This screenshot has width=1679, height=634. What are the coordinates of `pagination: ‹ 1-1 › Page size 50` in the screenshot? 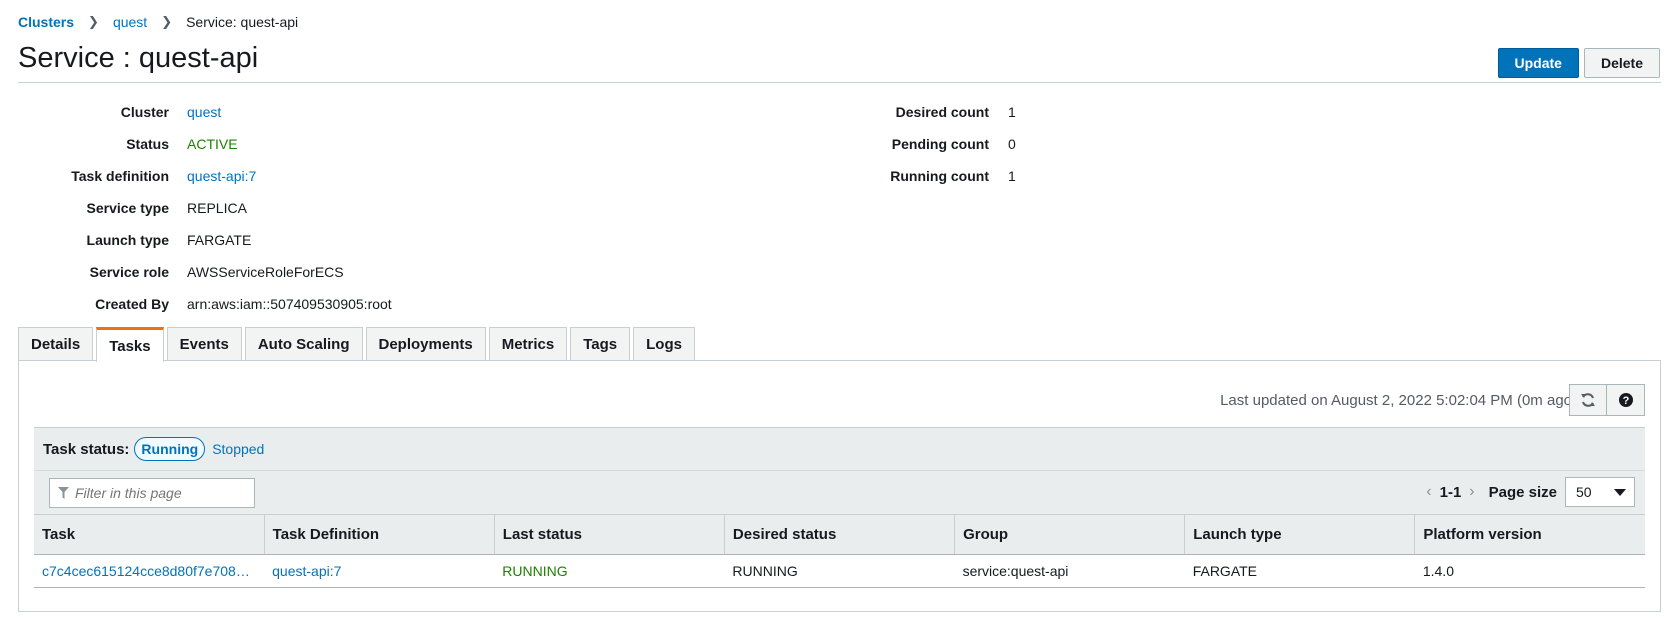 It's located at (1530, 492).